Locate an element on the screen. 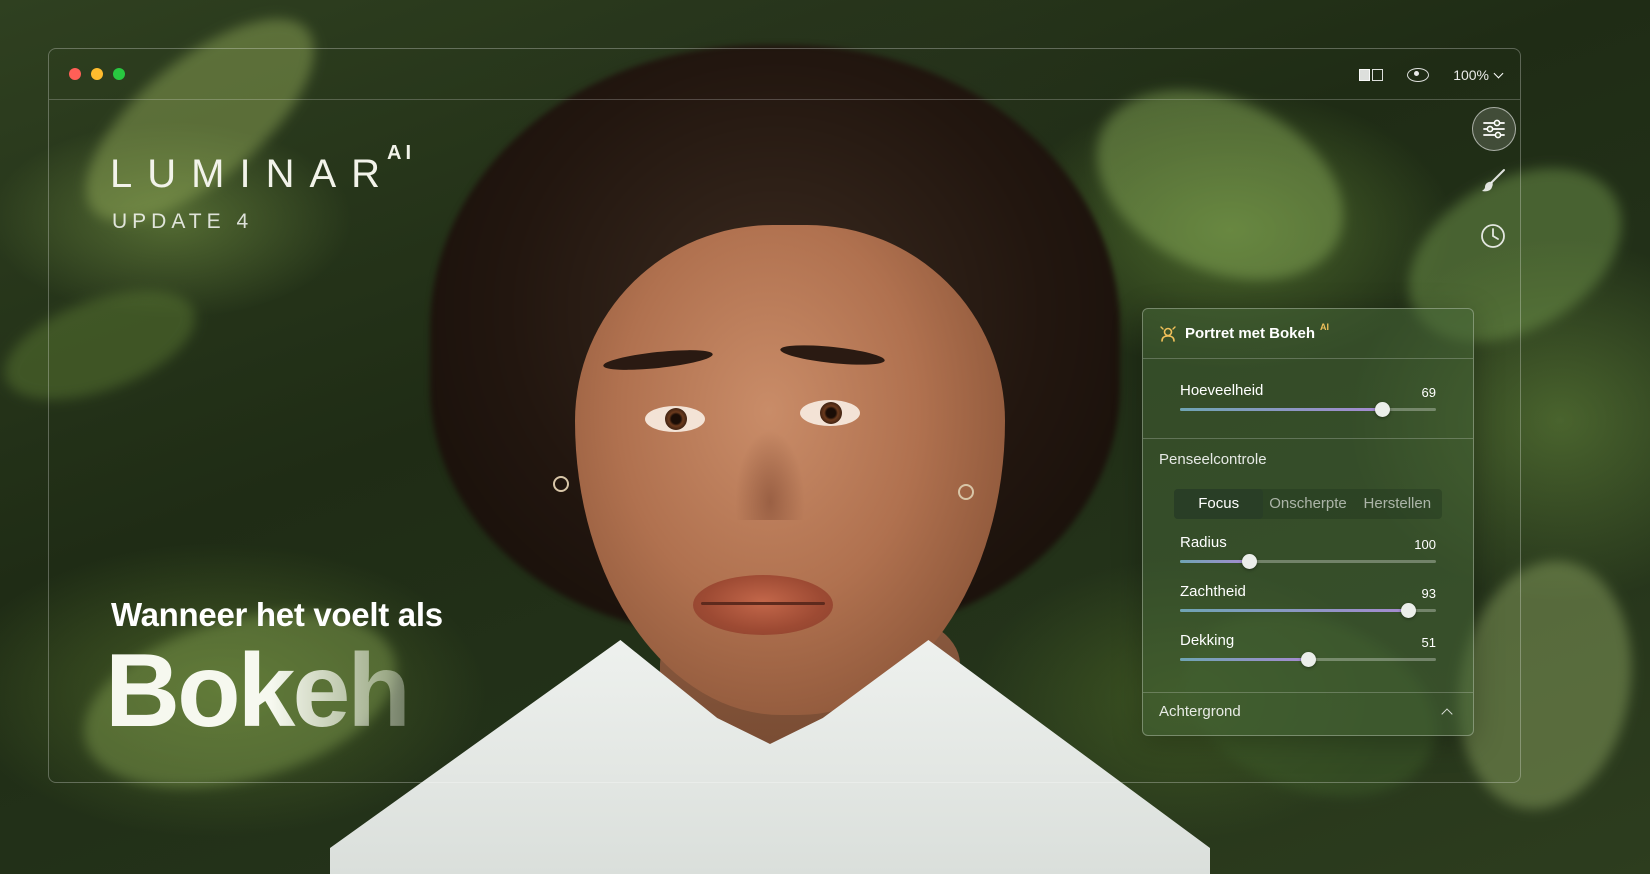  tagline: Wanneer het voelt als is located at coordinates (277, 614).